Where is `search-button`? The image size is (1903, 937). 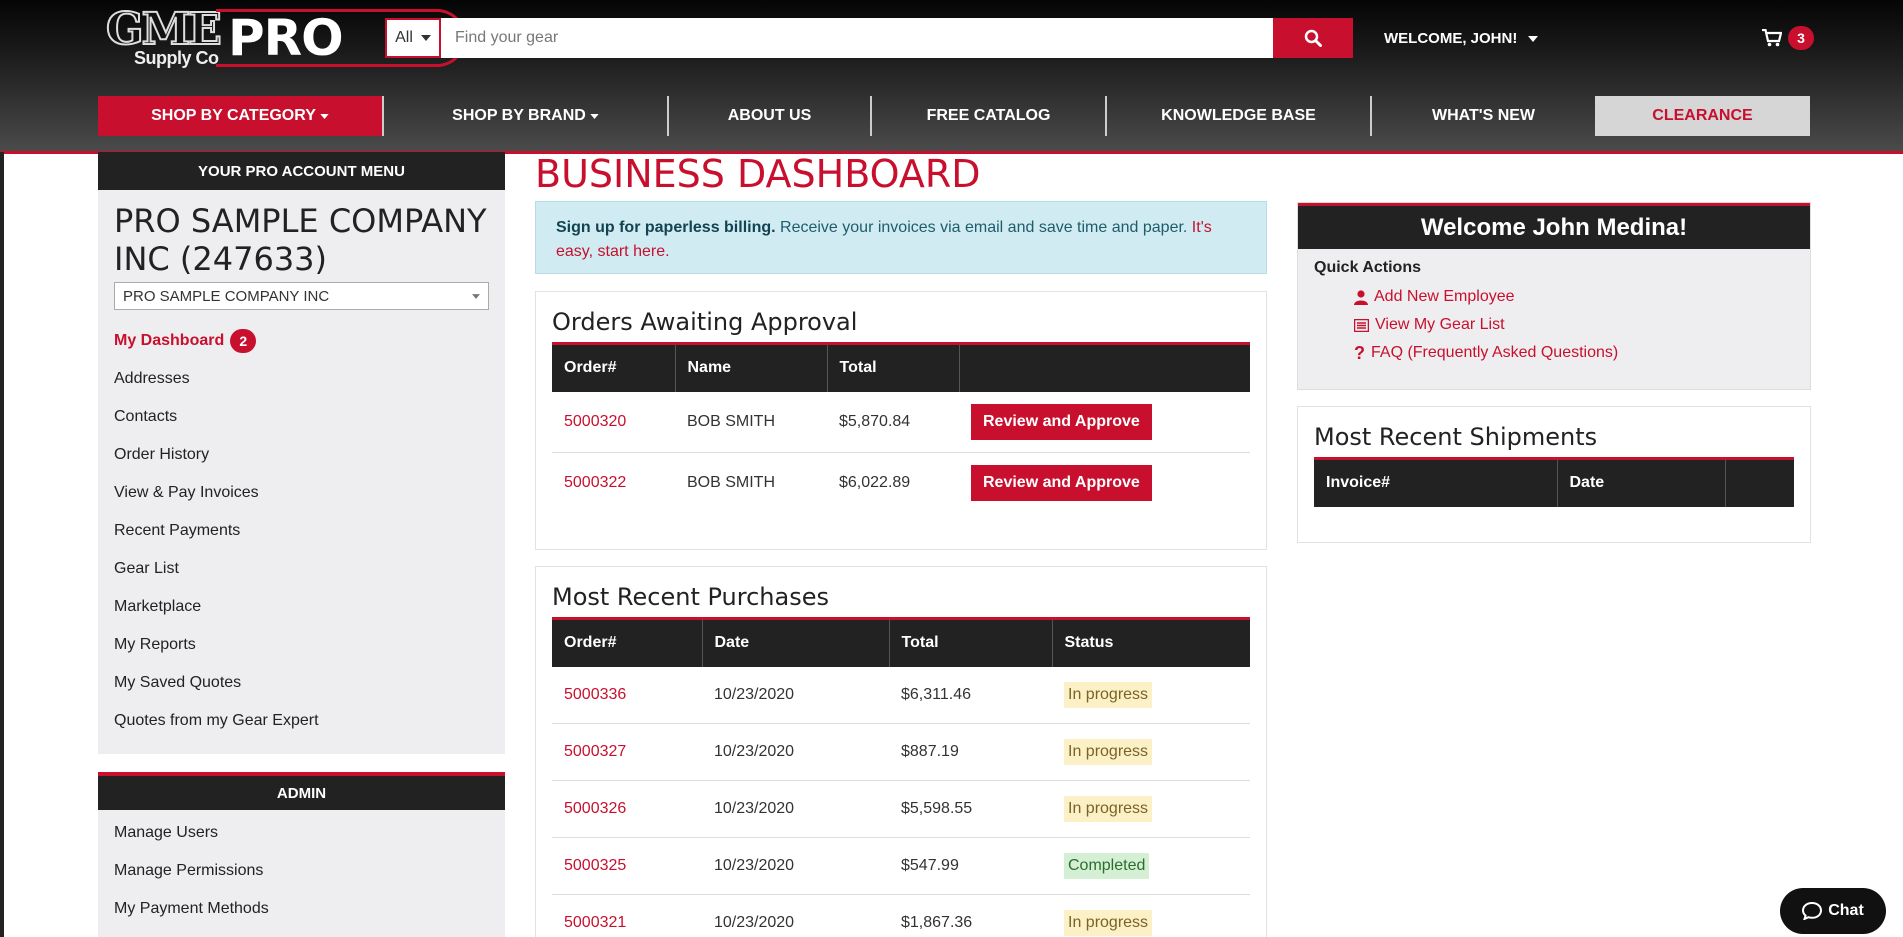
search-button is located at coordinates (1313, 38).